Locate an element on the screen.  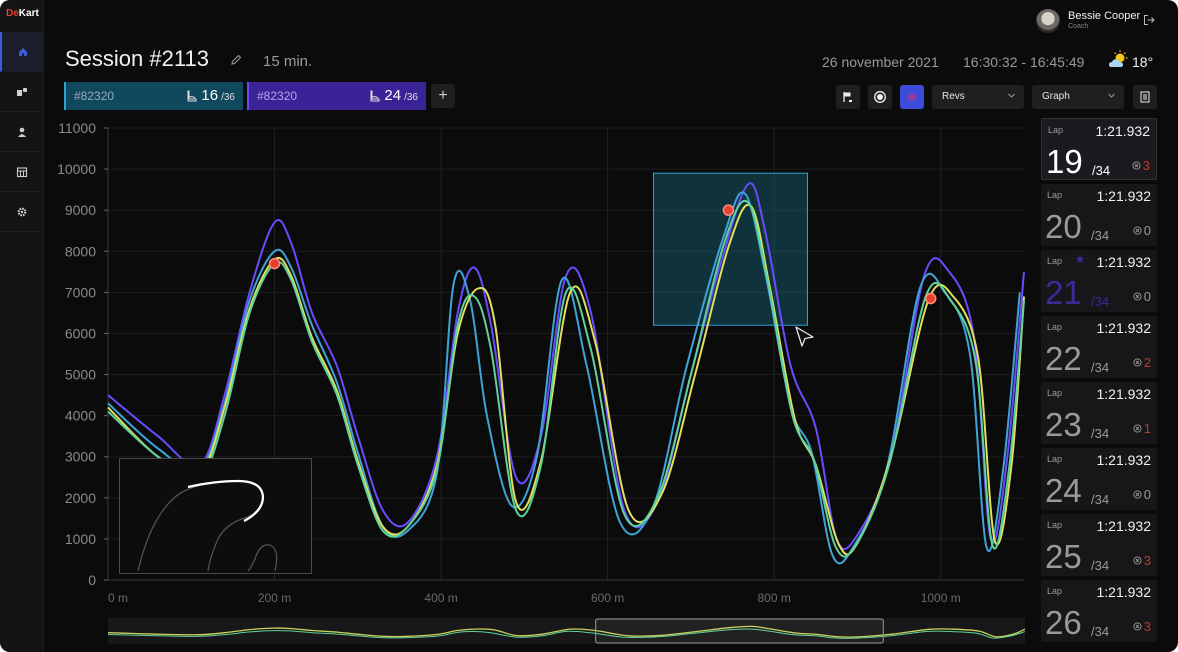
lap-card: Lap 1:21.932 20/34 0 is located at coordinates (1099, 215).